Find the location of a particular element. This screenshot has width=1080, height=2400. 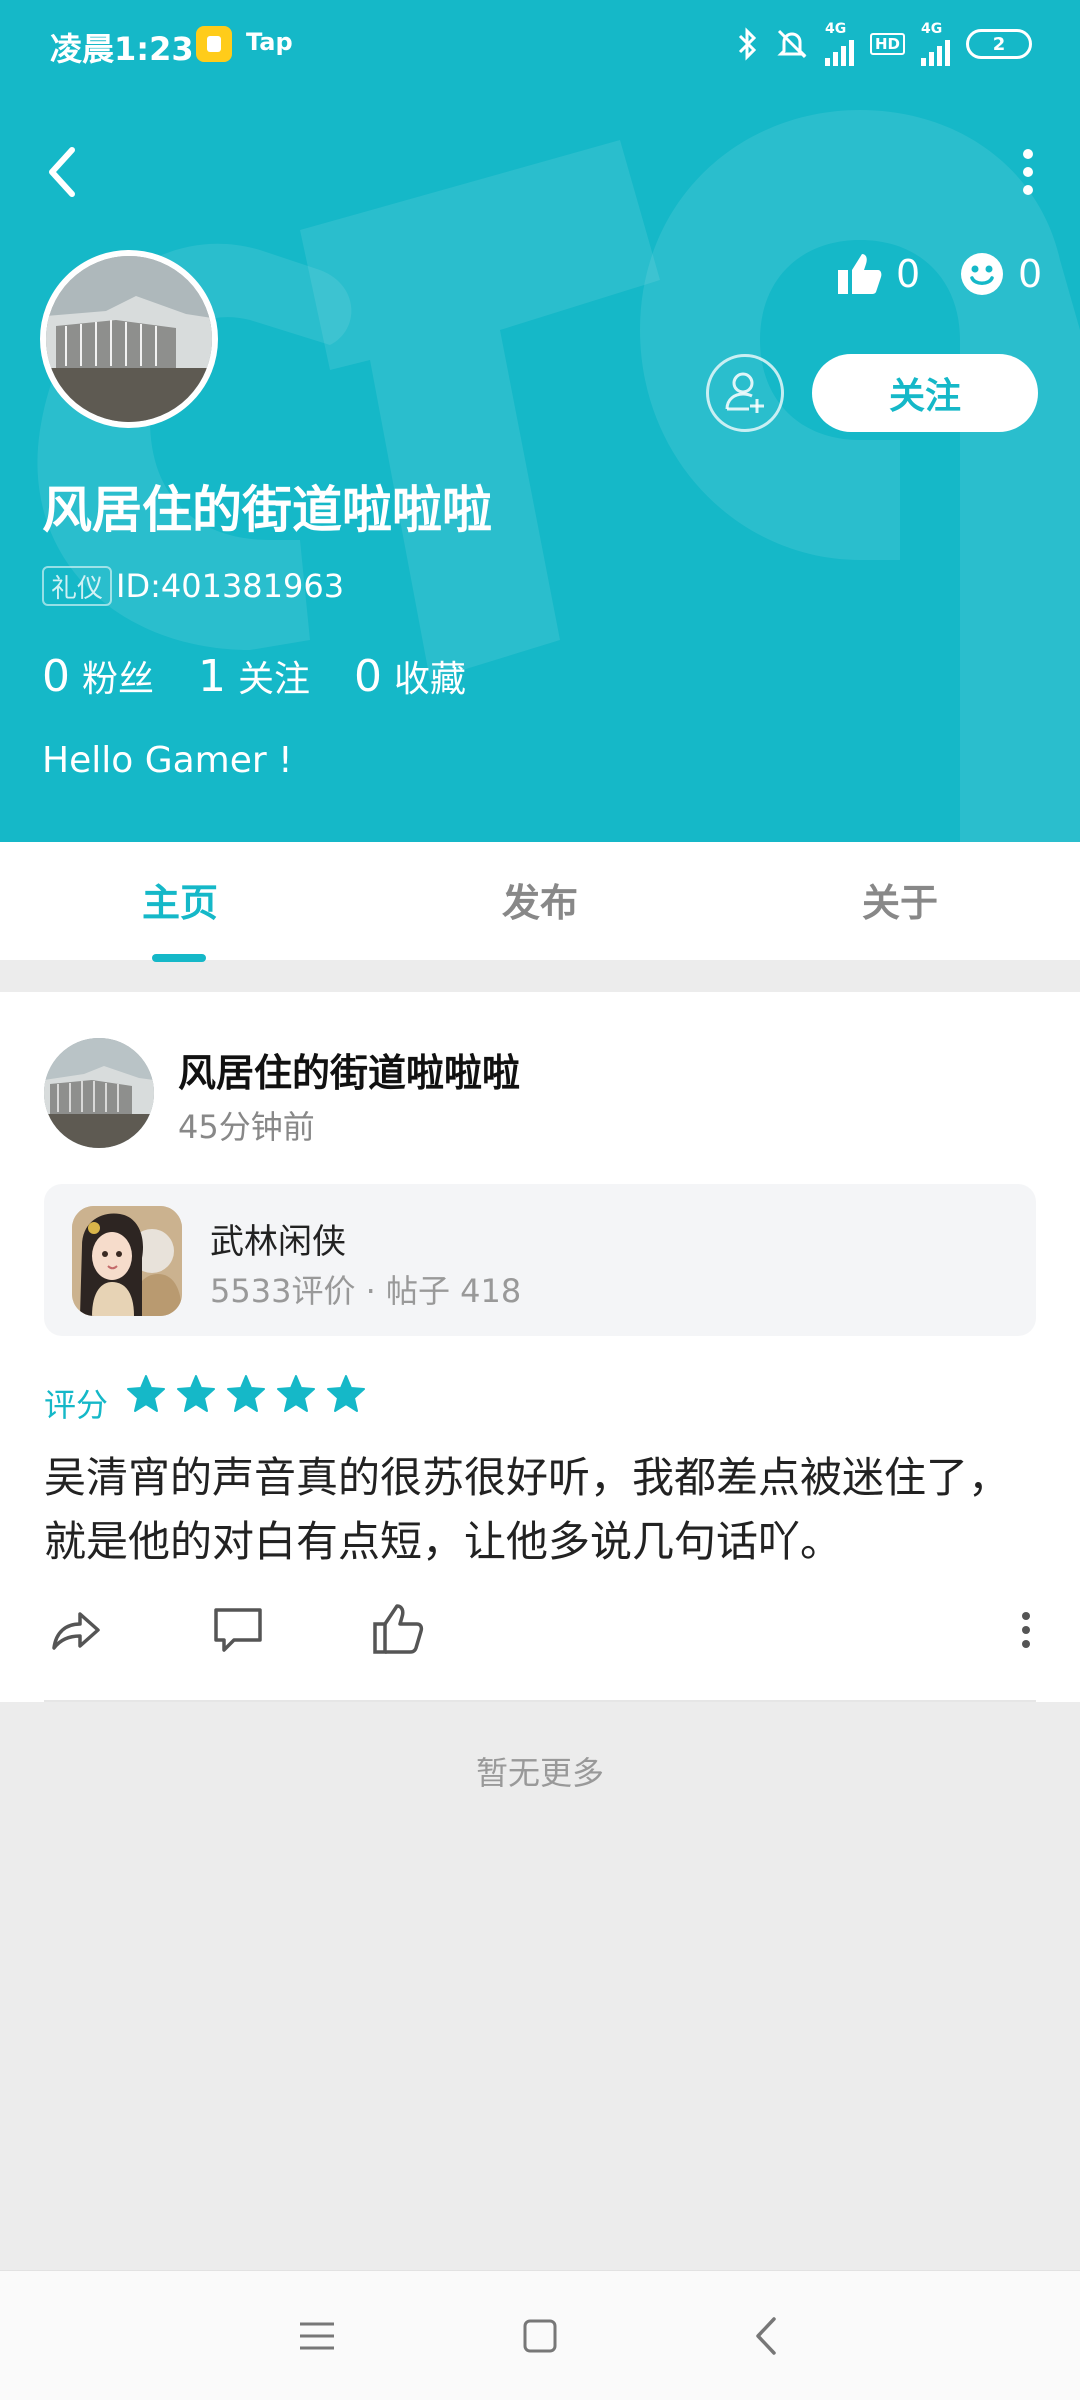

user-avatar is located at coordinates (129, 339).